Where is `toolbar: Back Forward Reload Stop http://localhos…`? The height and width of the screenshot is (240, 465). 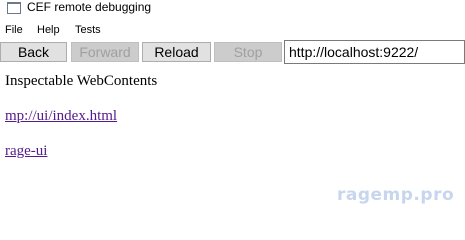 toolbar: Back Forward Reload Stop http://localhos… is located at coordinates (232, 52).